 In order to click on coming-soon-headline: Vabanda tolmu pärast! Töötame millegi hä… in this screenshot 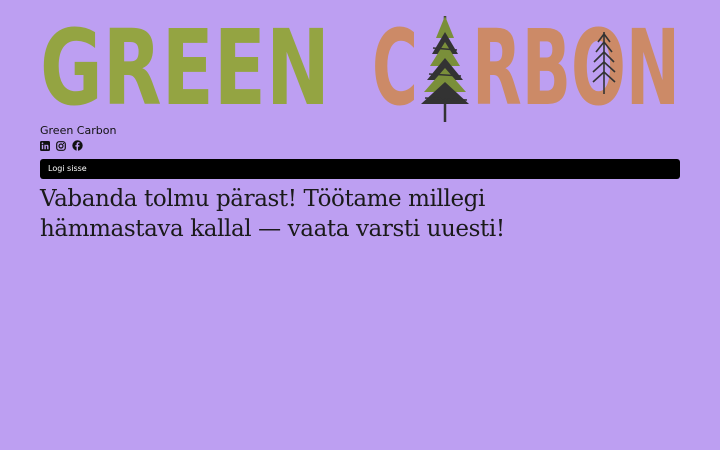, I will do `click(272, 214)`.